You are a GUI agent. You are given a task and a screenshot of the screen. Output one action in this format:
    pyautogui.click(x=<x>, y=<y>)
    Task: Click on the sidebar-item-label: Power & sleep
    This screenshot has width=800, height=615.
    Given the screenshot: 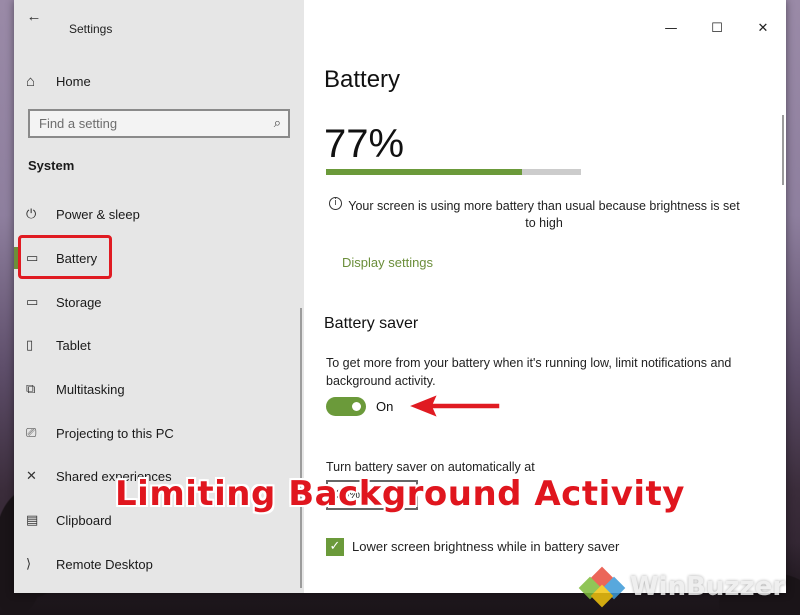 What is the action you would take?
    pyautogui.click(x=98, y=214)
    